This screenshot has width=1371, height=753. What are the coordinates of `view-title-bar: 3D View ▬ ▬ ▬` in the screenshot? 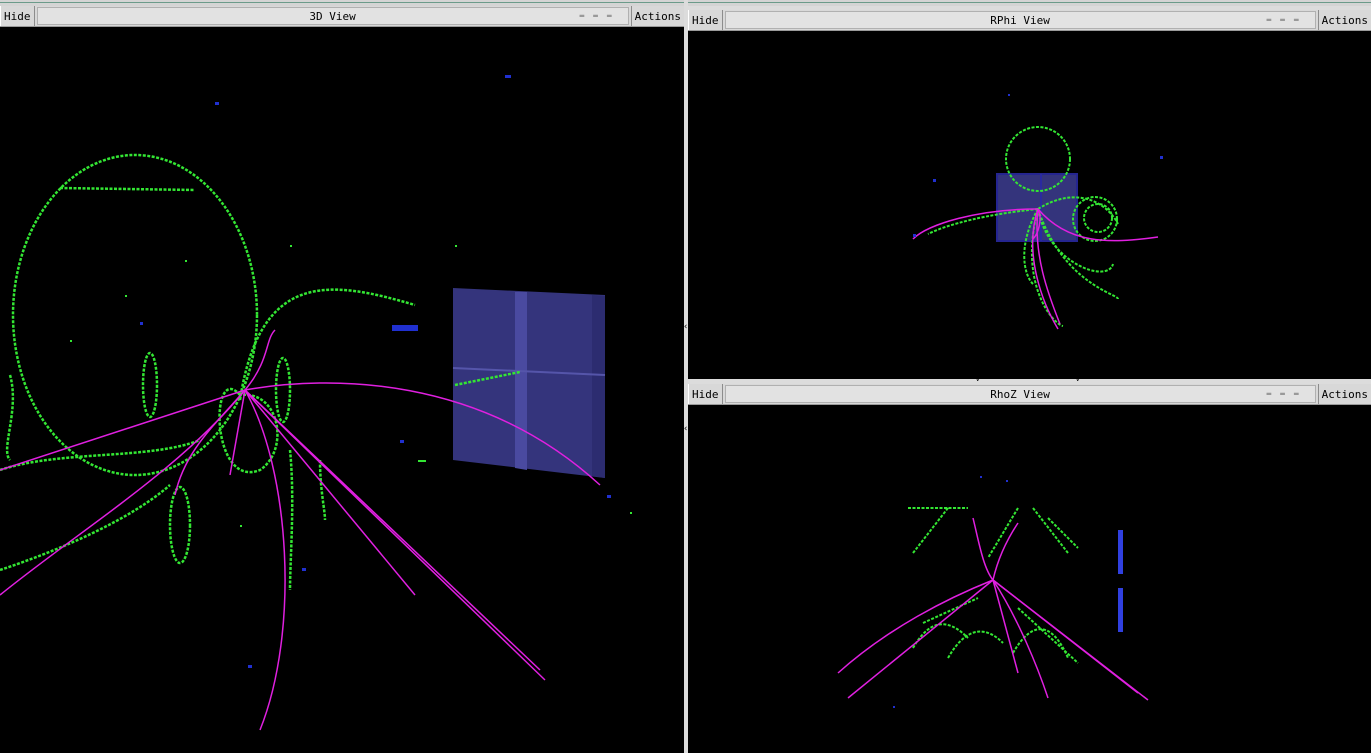 It's located at (332, 16).